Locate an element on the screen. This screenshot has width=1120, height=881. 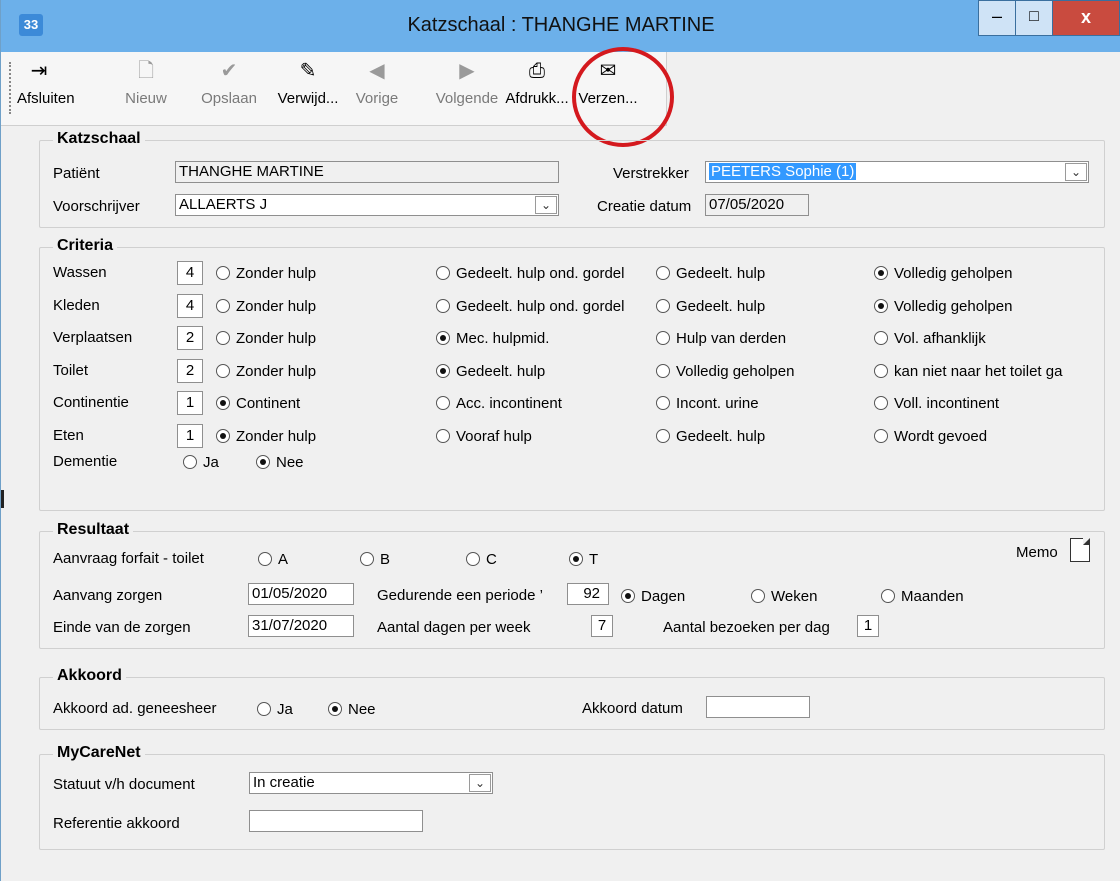
criteria-option-eten-1: Vooraf hulp is located at coordinates (484, 437).